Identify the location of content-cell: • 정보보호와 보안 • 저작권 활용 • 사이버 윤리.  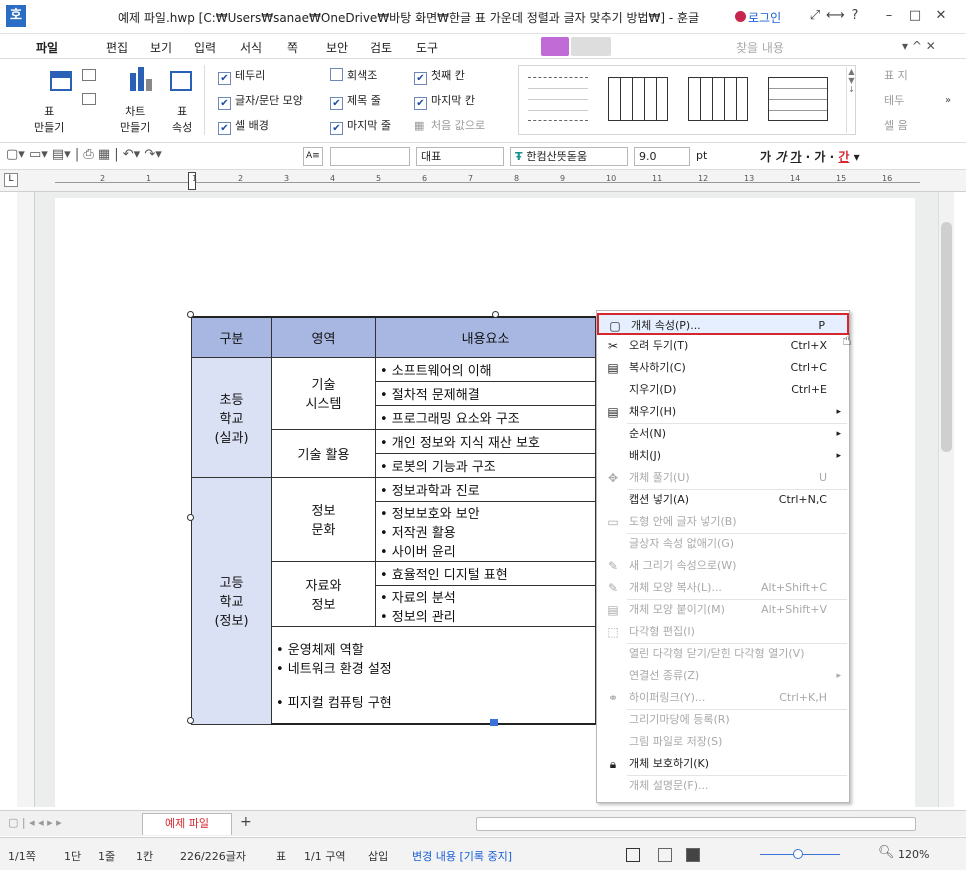
(485, 531).